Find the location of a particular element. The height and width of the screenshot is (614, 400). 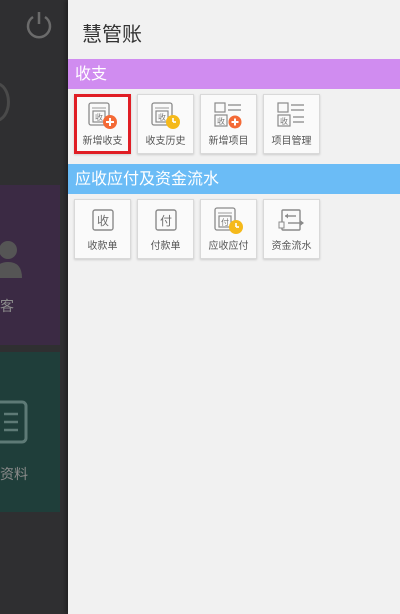

receipt-icon: 收 is located at coordinates (102, 220).